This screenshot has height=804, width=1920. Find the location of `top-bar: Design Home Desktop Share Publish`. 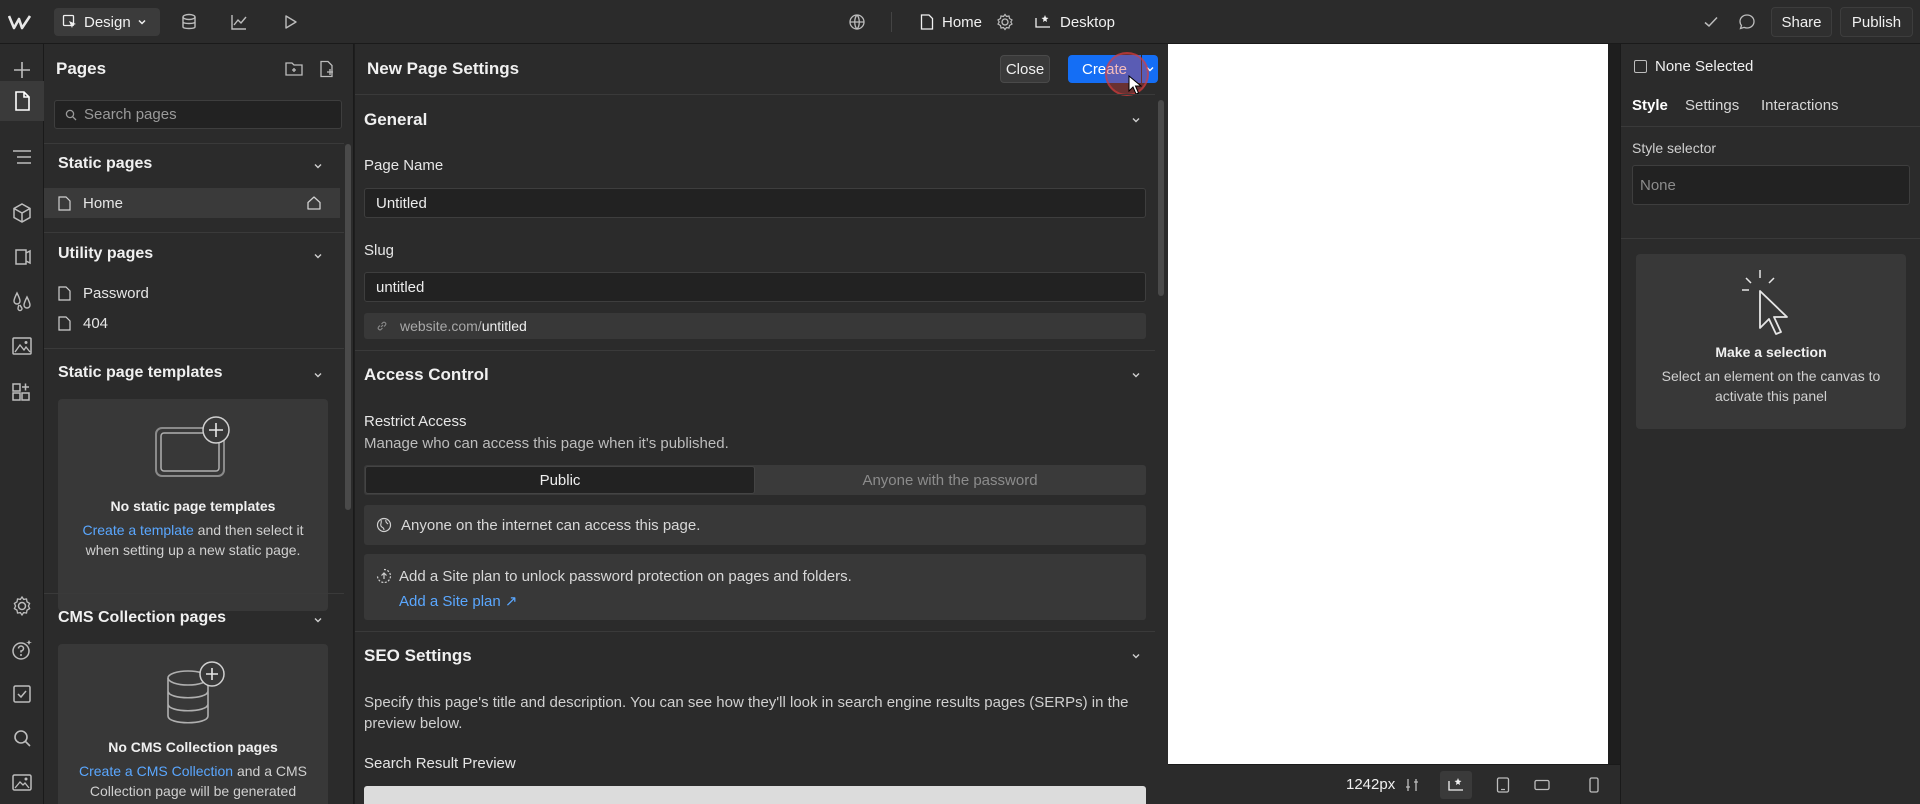

top-bar: Design Home Desktop Share Publish is located at coordinates (960, 22).